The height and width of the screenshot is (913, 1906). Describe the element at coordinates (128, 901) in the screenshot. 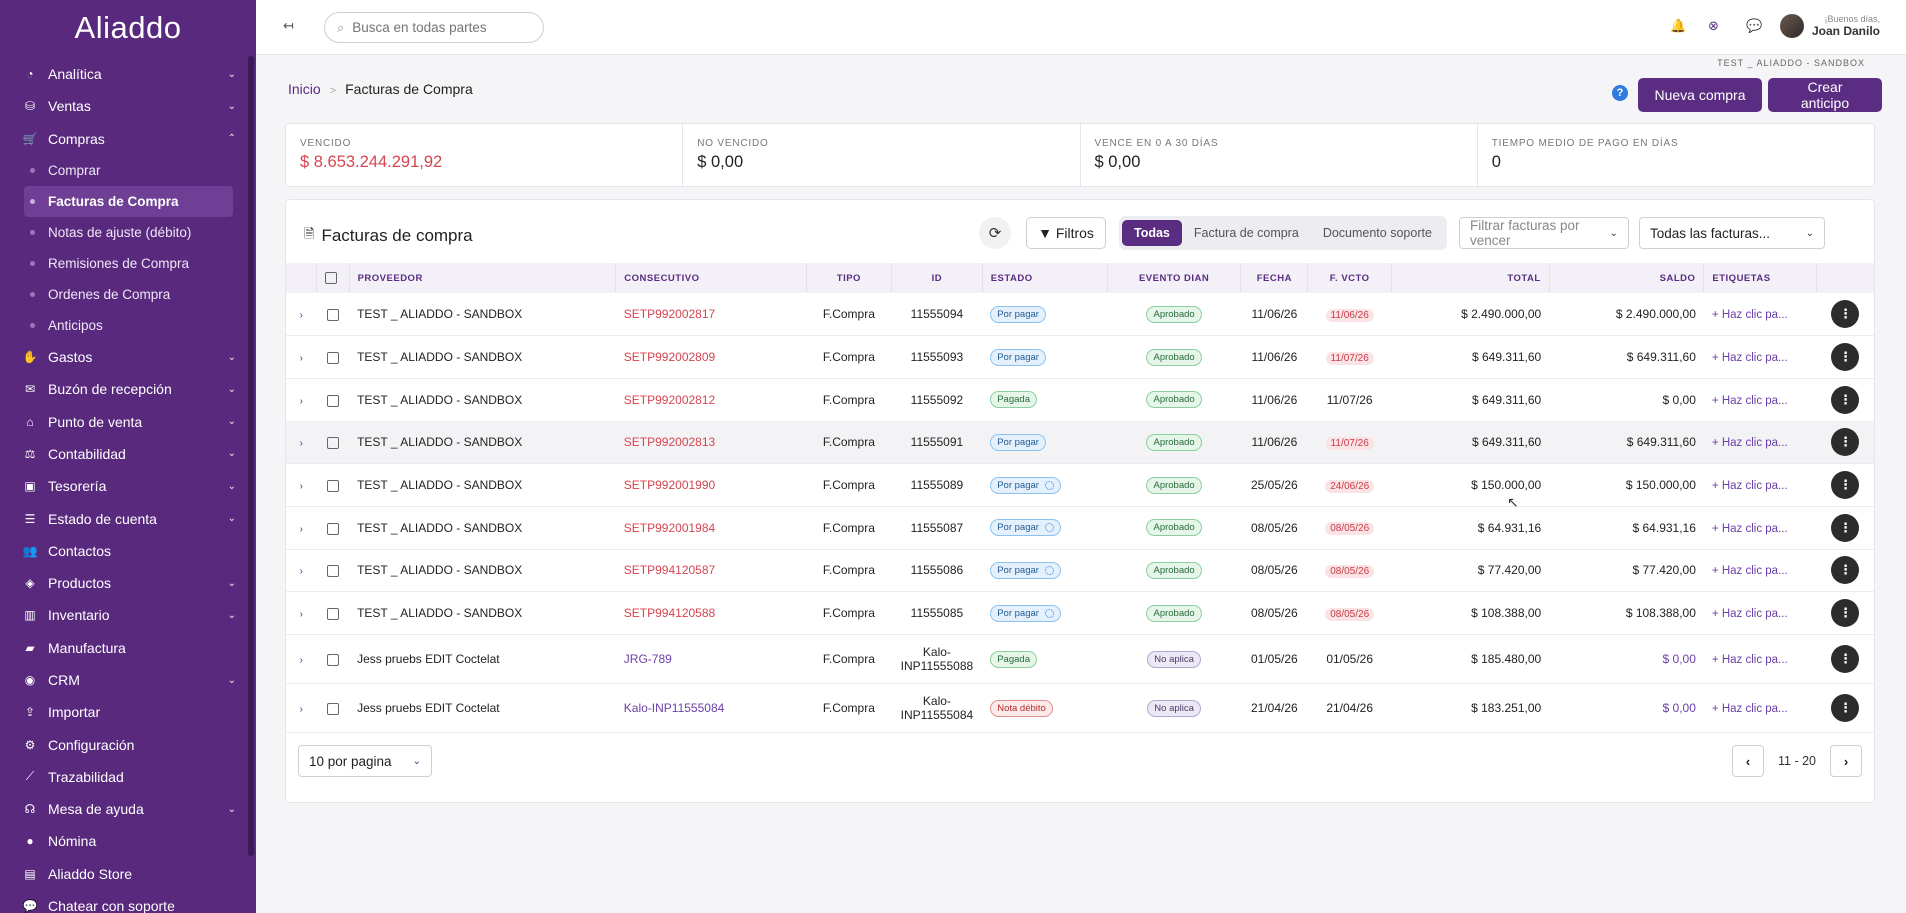

I see `sidebar-item-chatear-con-soporte: 💬 Chatear con soporte` at that location.